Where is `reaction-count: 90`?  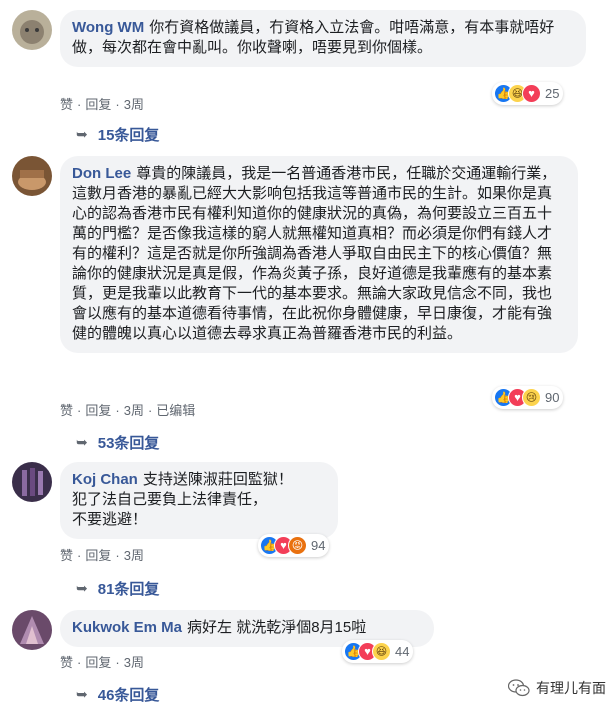 reaction-count: 90 is located at coordinates (552, 397).